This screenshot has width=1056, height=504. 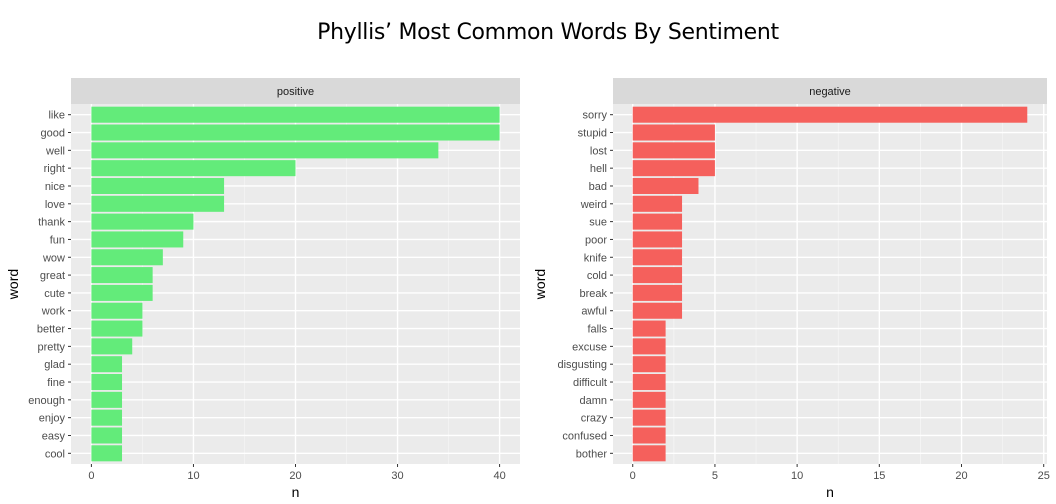 What do you see at coordinates (122, 292) in the screenshot?
I see `bar-cute` at bounding box center [122, 292].